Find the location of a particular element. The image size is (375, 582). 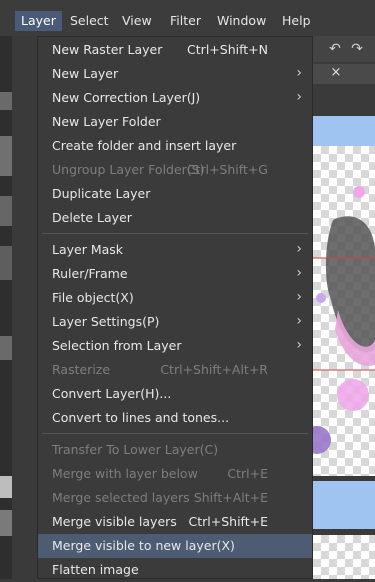

redo-icon: ↷ is located at coordinates (357, 49).